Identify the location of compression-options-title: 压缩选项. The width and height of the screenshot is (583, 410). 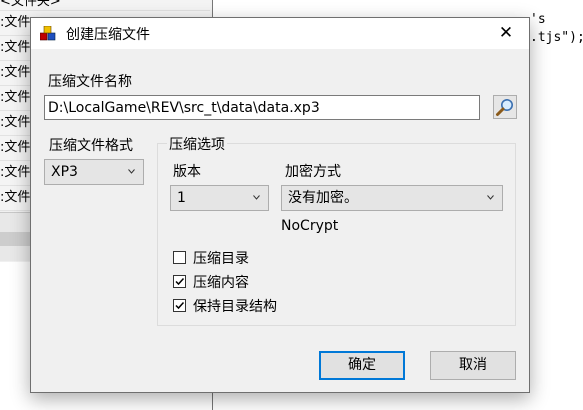
(197, 144).